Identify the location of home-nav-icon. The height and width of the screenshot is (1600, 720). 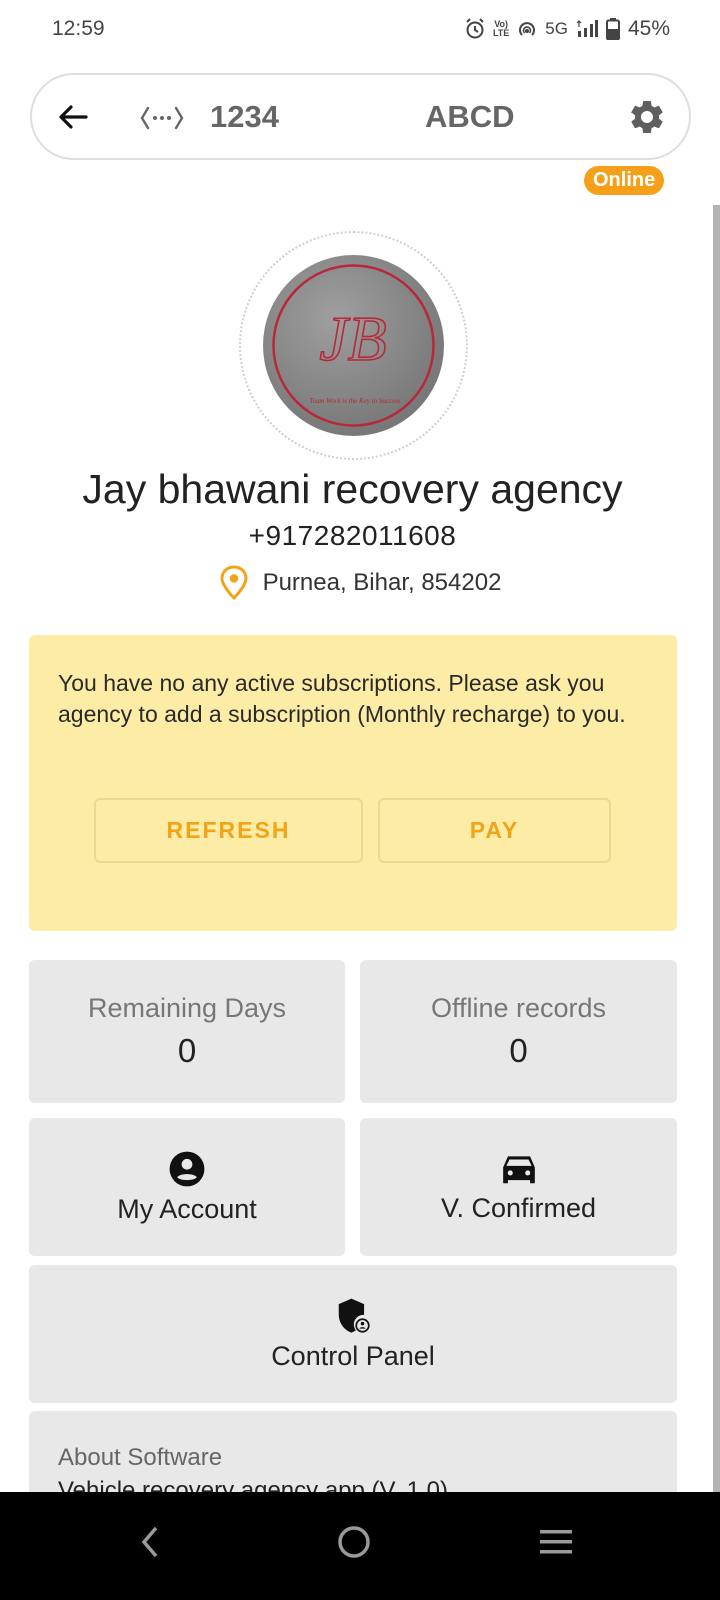
(354, 1542).